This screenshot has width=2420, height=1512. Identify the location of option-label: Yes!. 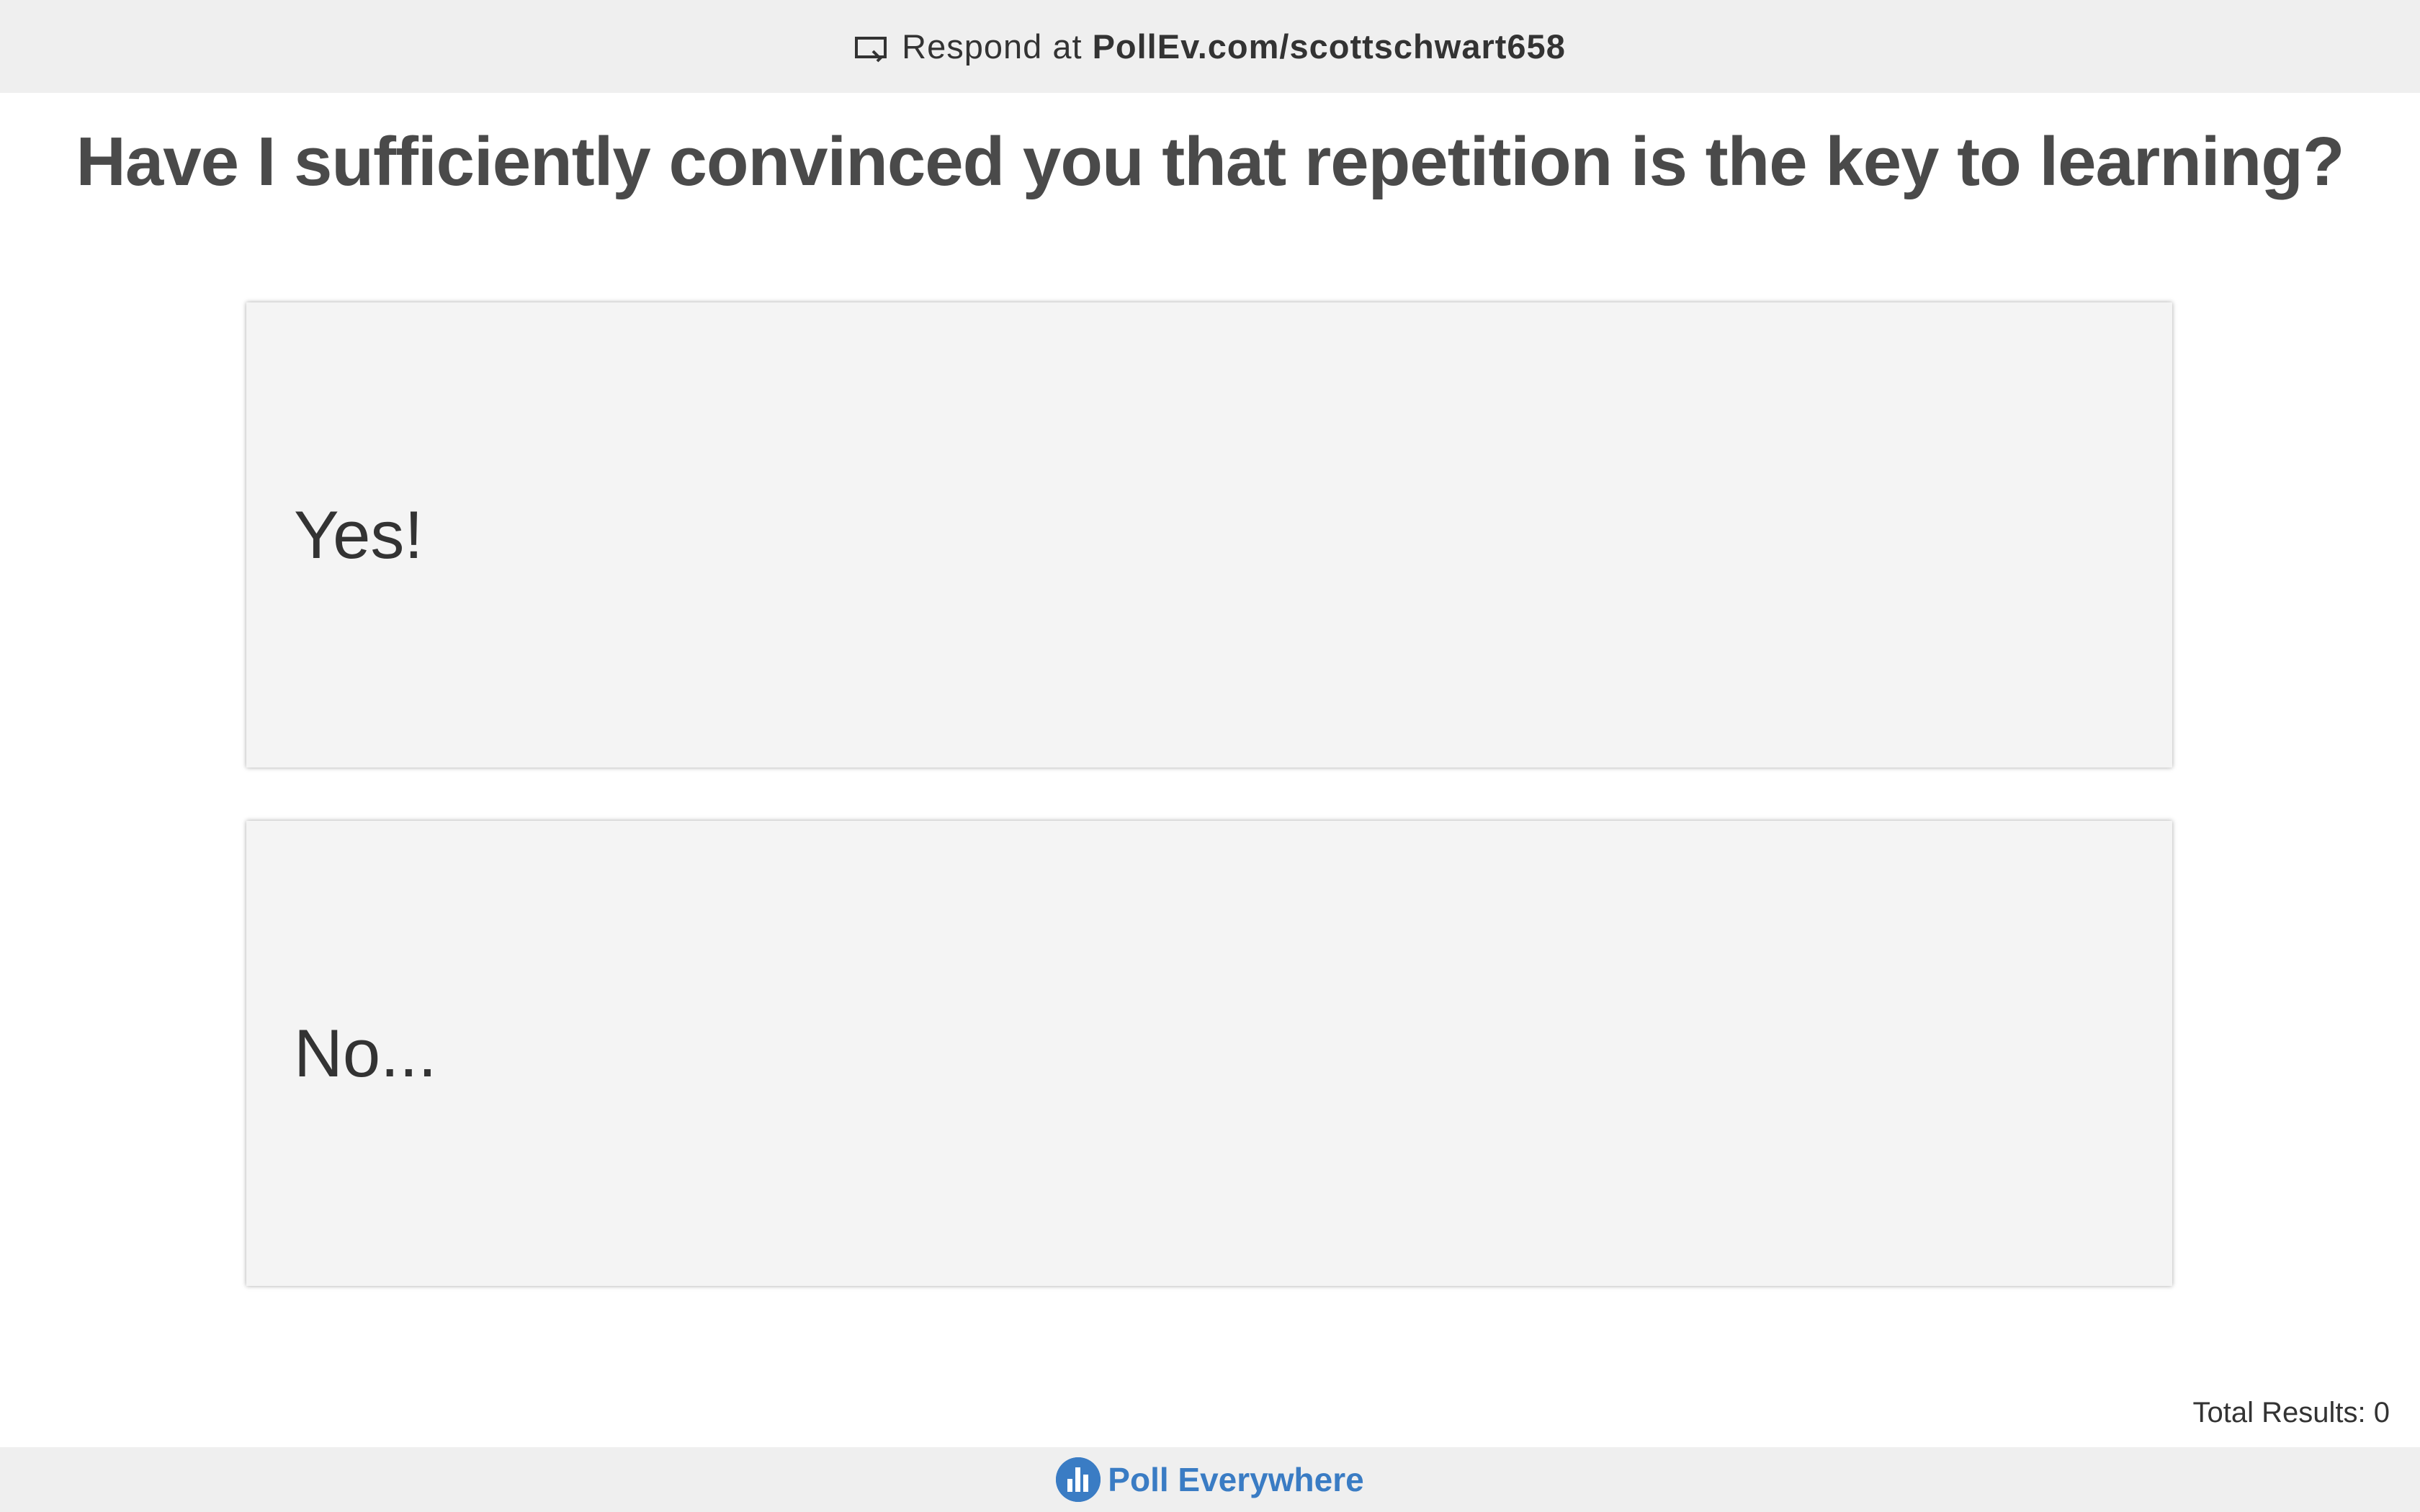
(359, 534).